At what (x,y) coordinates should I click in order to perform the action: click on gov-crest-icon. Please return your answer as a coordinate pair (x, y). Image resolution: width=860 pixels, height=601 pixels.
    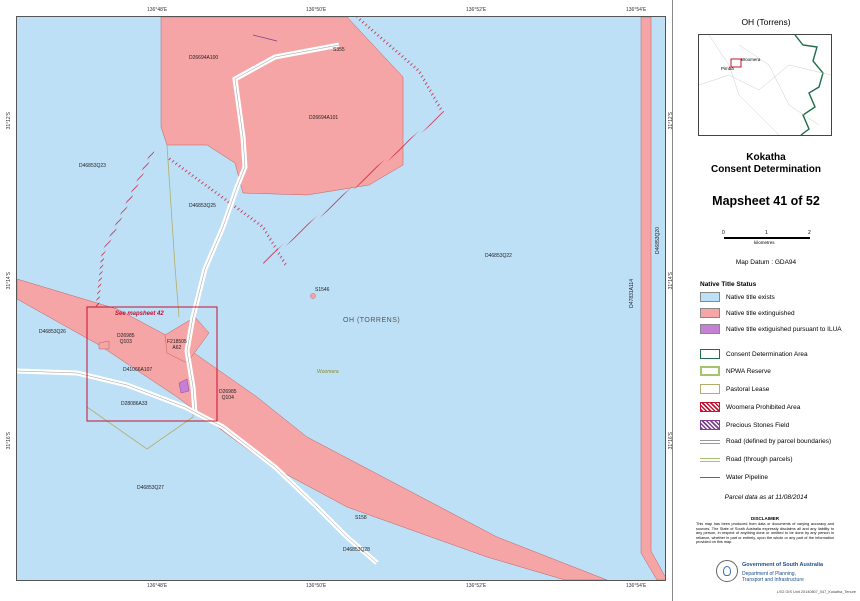
    Looking at the image, I should click on (727, 571).